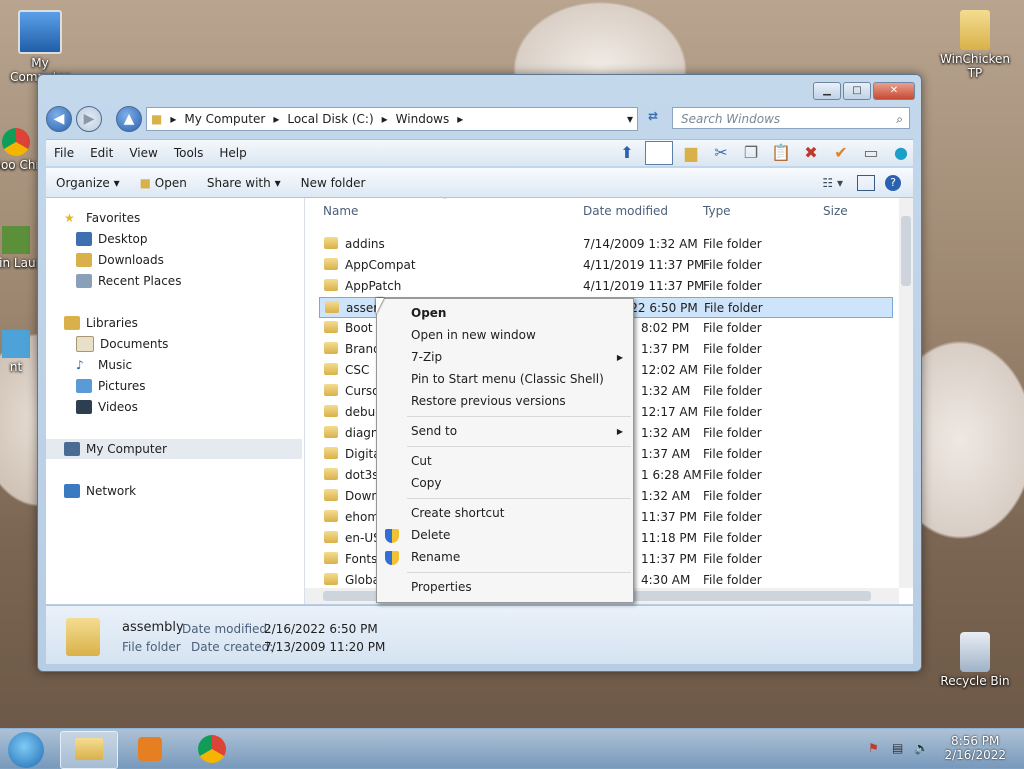  What do you see at coordinates (84, 281) in the screenshot?
I see `recent-places-icon` at bounding box center [84, 281].